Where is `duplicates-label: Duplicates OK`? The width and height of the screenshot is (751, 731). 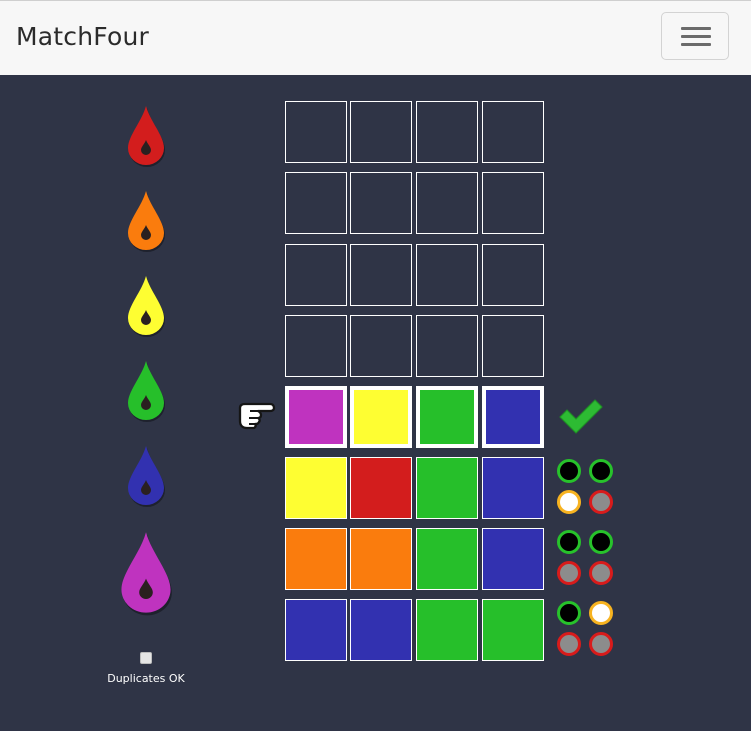 duplicates-label: Duplicates OK is located at coordinates (146, 678).